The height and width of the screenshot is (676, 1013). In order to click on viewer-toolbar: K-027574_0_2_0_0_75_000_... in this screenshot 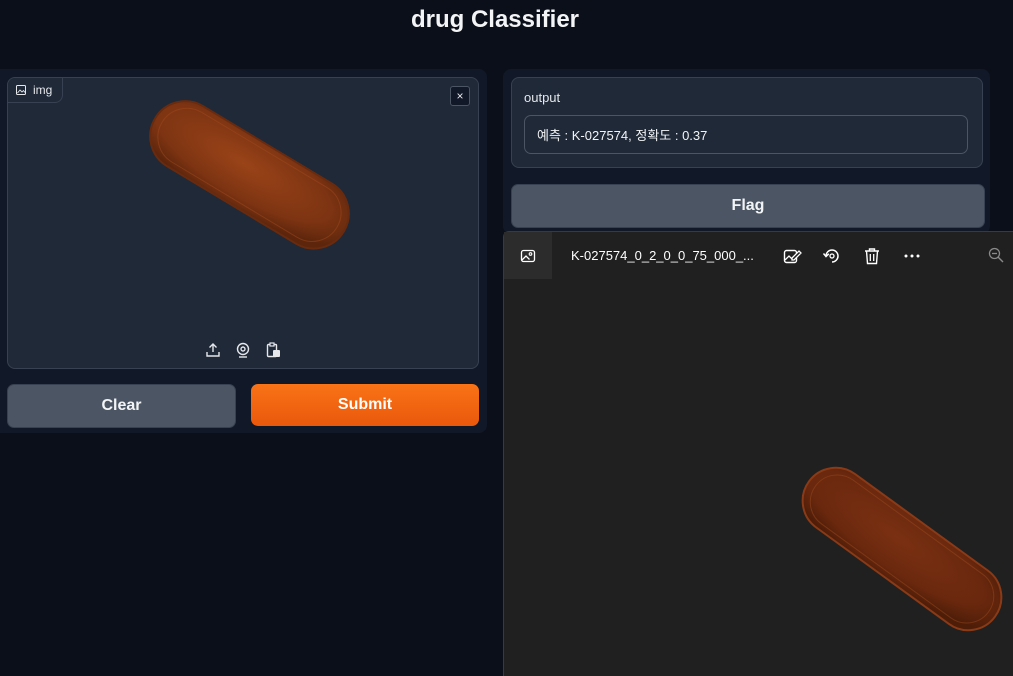, I will do `click(758, 256)`.